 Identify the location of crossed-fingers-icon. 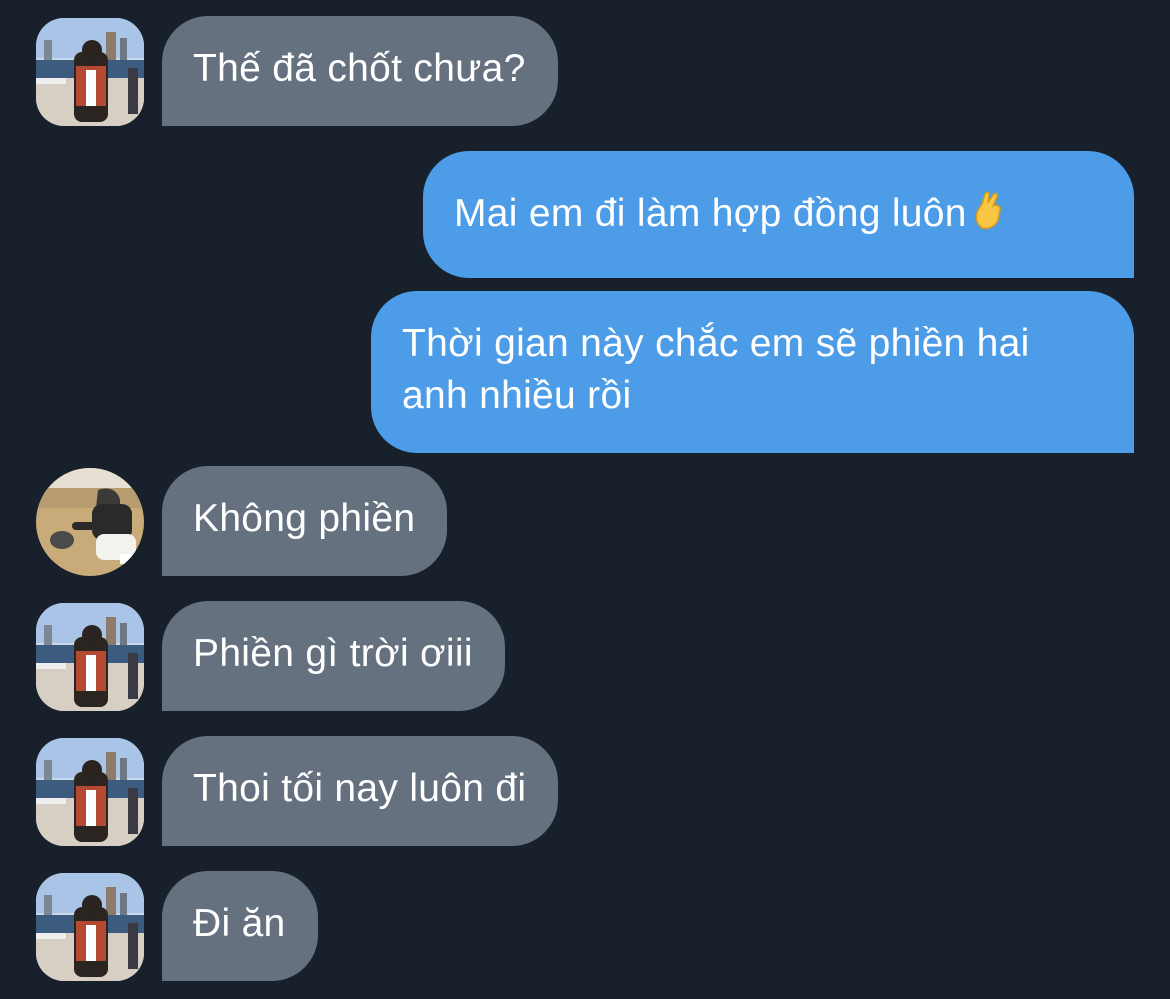
(990, 217).